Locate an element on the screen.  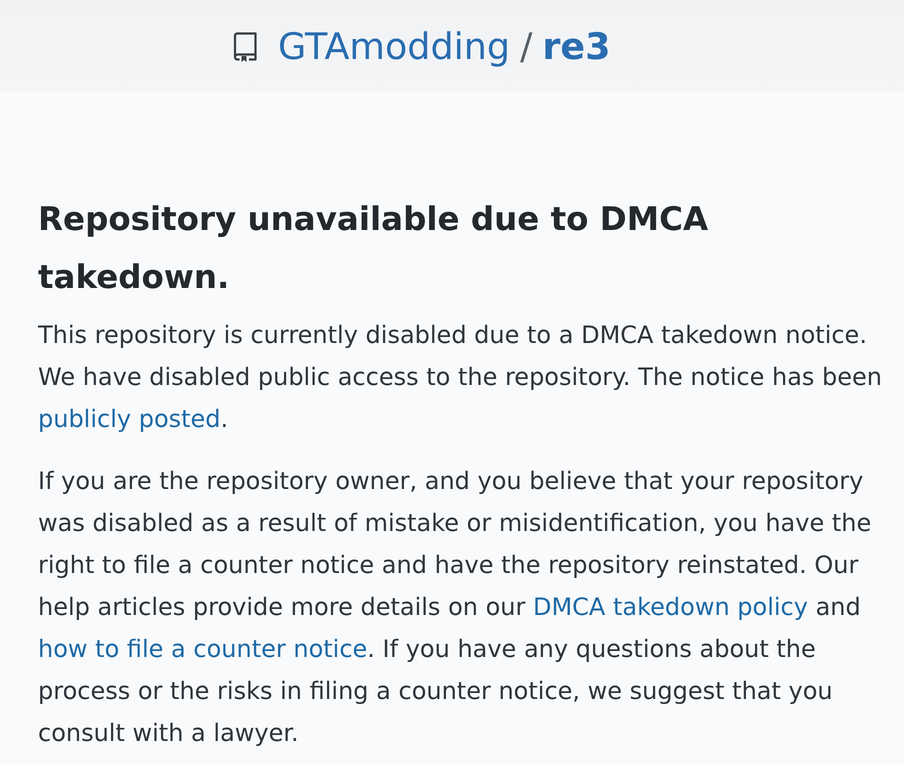
notice-heading: Repository unavailable due to DMCA takedown. is located at coordinates (374, 248).